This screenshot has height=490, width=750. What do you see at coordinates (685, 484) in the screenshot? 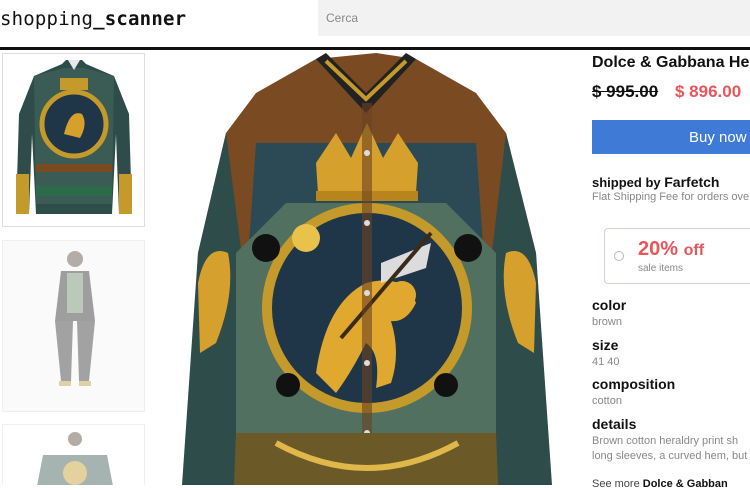
I see `see-more-brand: Dolce & Gabban` at bounding box center [685, 484].